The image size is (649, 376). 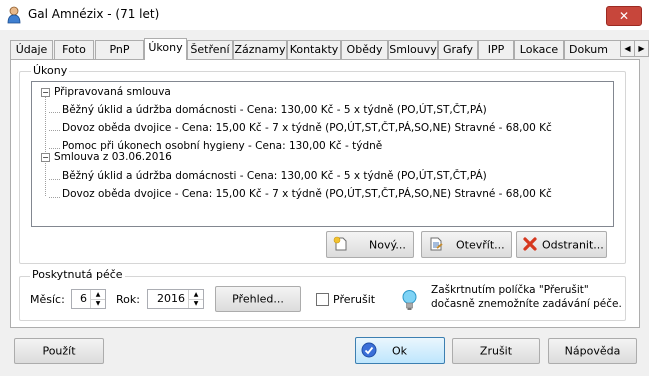 I want to click on arrow-left-icon: ◀, so click(x=627, y=48).